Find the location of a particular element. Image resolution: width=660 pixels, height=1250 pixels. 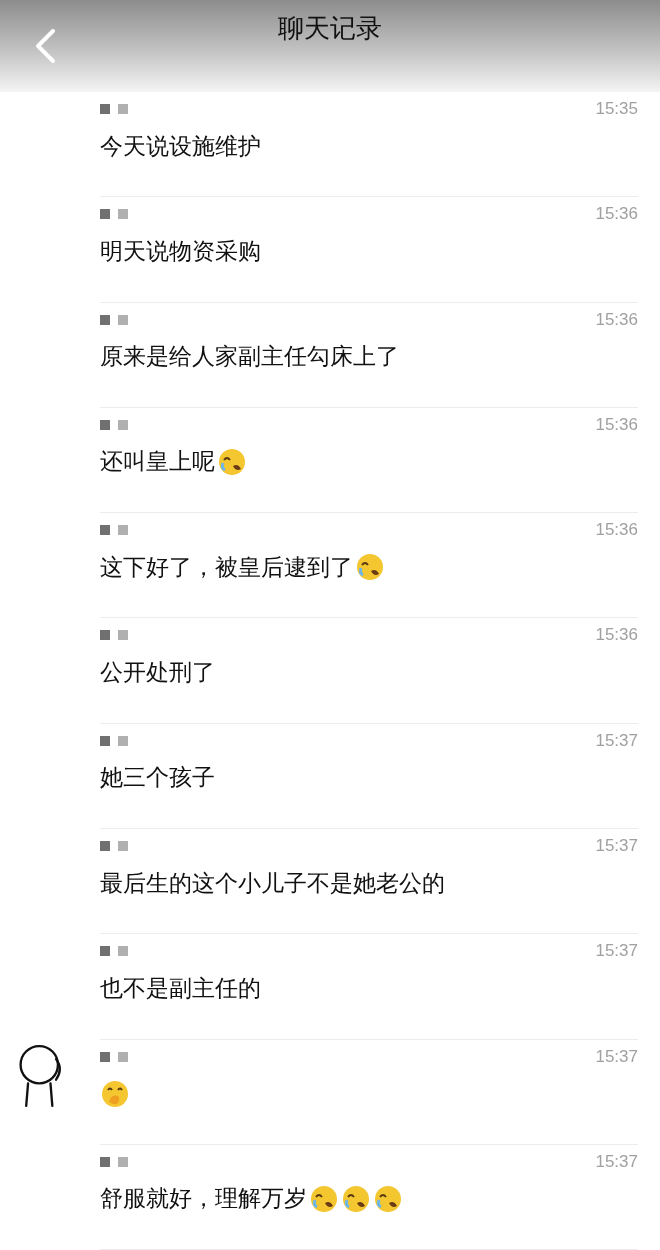

message-text: 今天说设施维护 is located at coordinates (180, 146).